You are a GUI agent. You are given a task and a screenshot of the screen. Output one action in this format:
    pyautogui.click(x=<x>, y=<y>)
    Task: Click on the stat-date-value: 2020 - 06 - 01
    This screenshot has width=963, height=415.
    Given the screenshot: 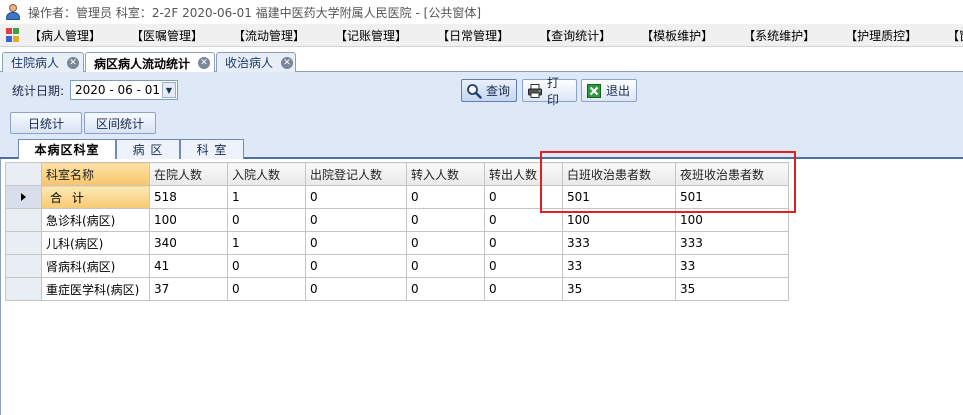 What is the action you would take?
    pyautogui.click(x=117, y=90)
    